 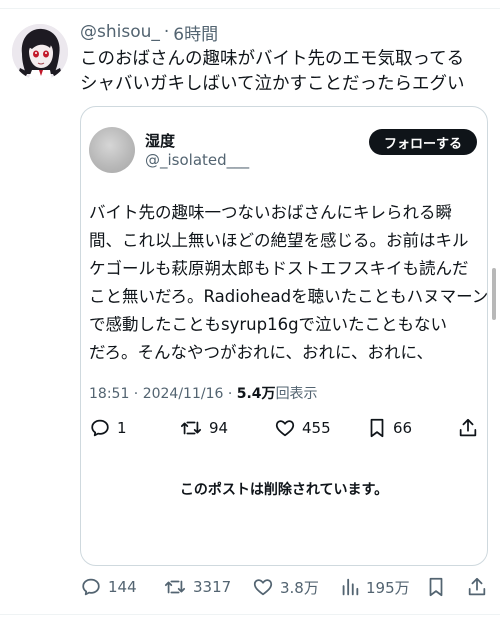 I want to click on deleted-post-notice: このポストは削除されています。, so click(x=284, y=490).